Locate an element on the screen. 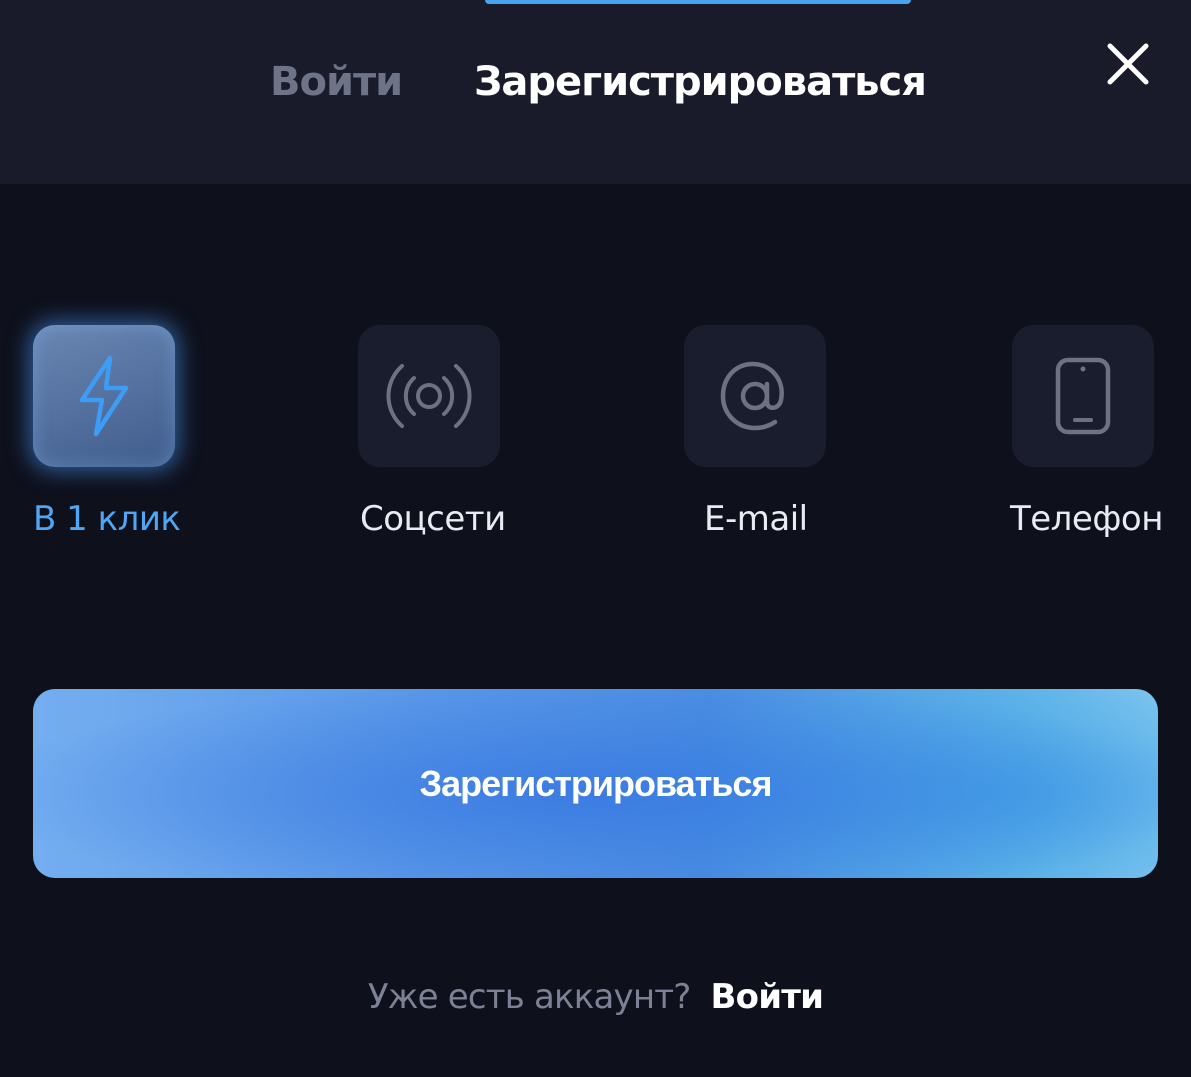  at-sign-icon is located at coordinates (752, 396).